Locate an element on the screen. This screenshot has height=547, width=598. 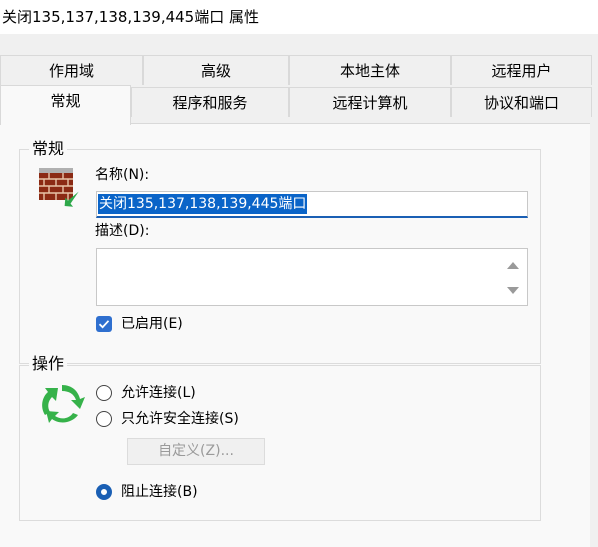
block-connection-radio is located at coordinates (104, 492).